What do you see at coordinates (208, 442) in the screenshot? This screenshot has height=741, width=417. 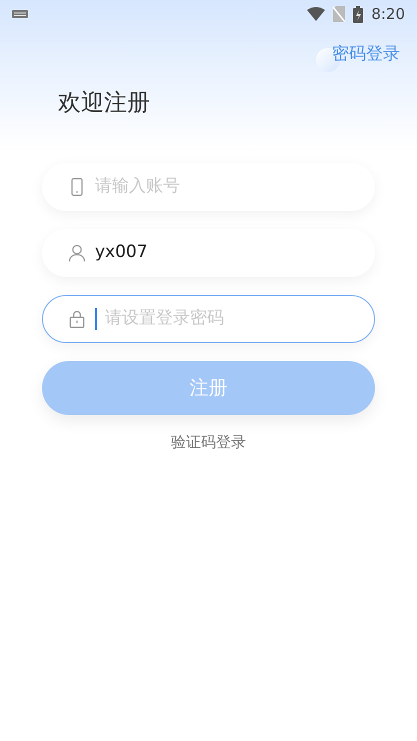 I see `sms-login-link: 验证码登录` at bounding box center [208, 442].